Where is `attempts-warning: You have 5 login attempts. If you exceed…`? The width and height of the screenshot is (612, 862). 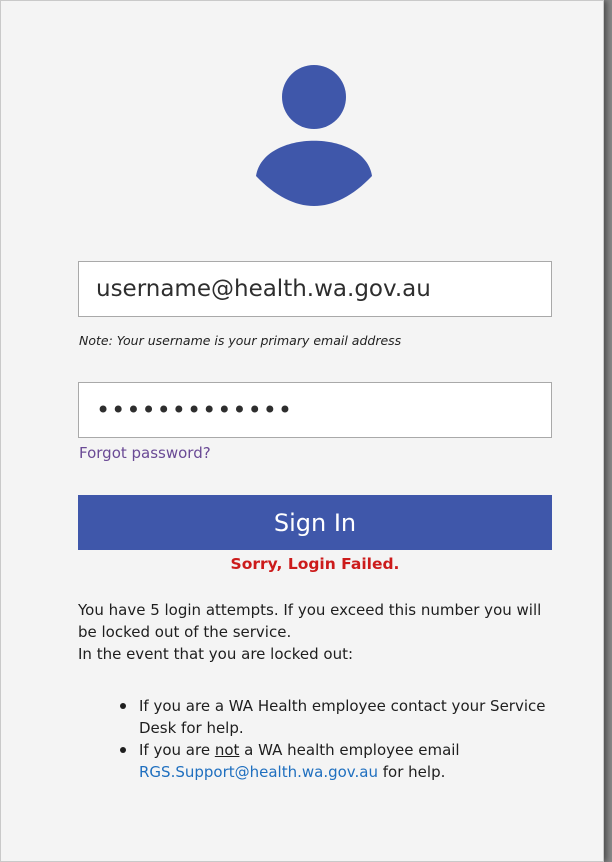
attempts-warning: You have 5 login attempts. If you exceed… is located at coordinates (310, 621).